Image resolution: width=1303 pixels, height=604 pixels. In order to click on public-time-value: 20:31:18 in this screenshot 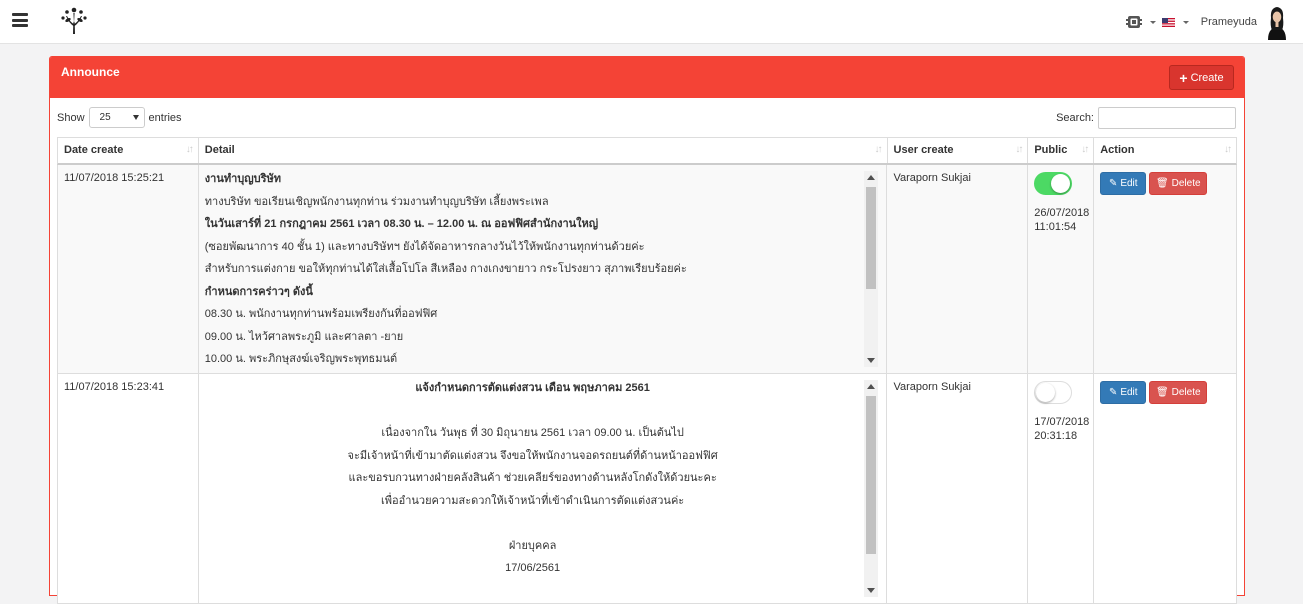, I will do `click(1056, 436)`.